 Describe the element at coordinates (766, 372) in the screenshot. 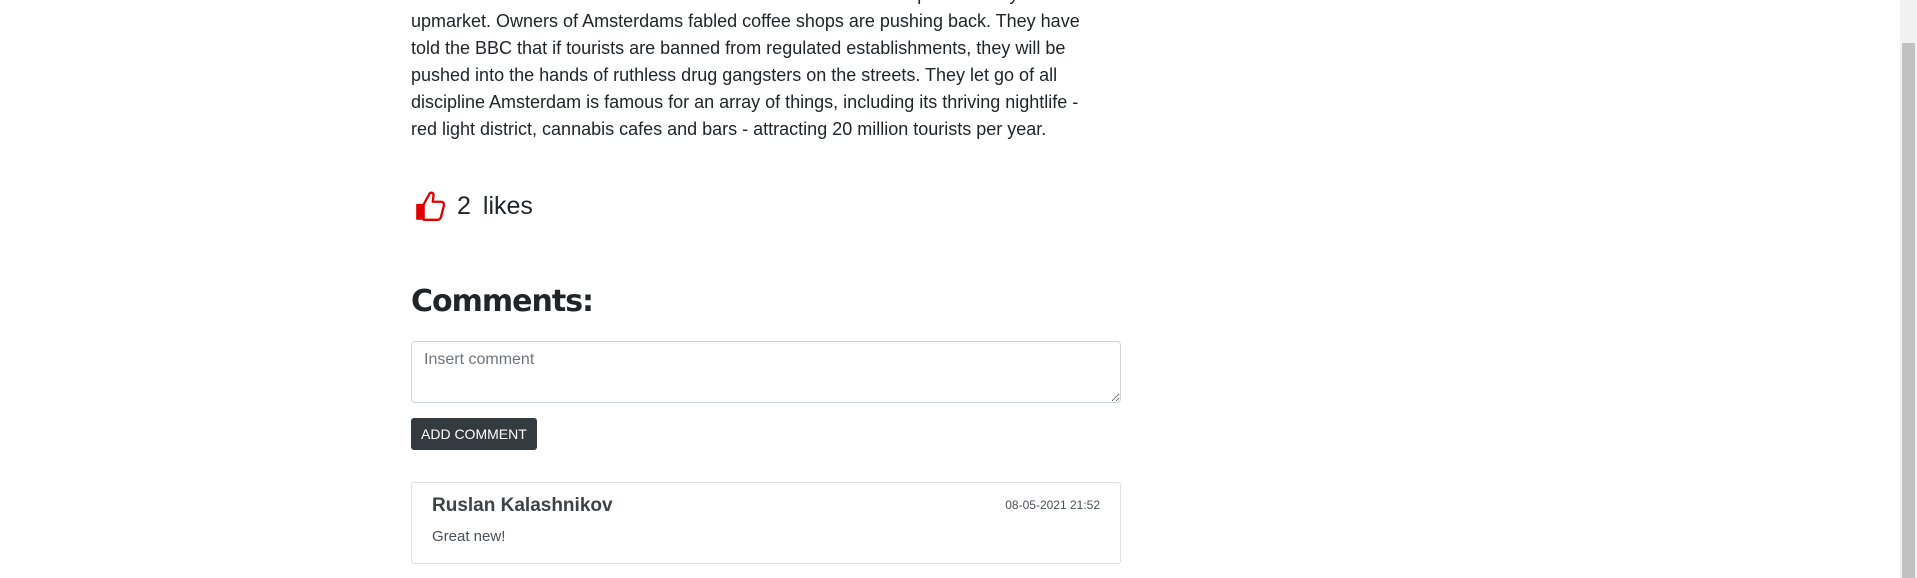

I see `comment-input` at that location.